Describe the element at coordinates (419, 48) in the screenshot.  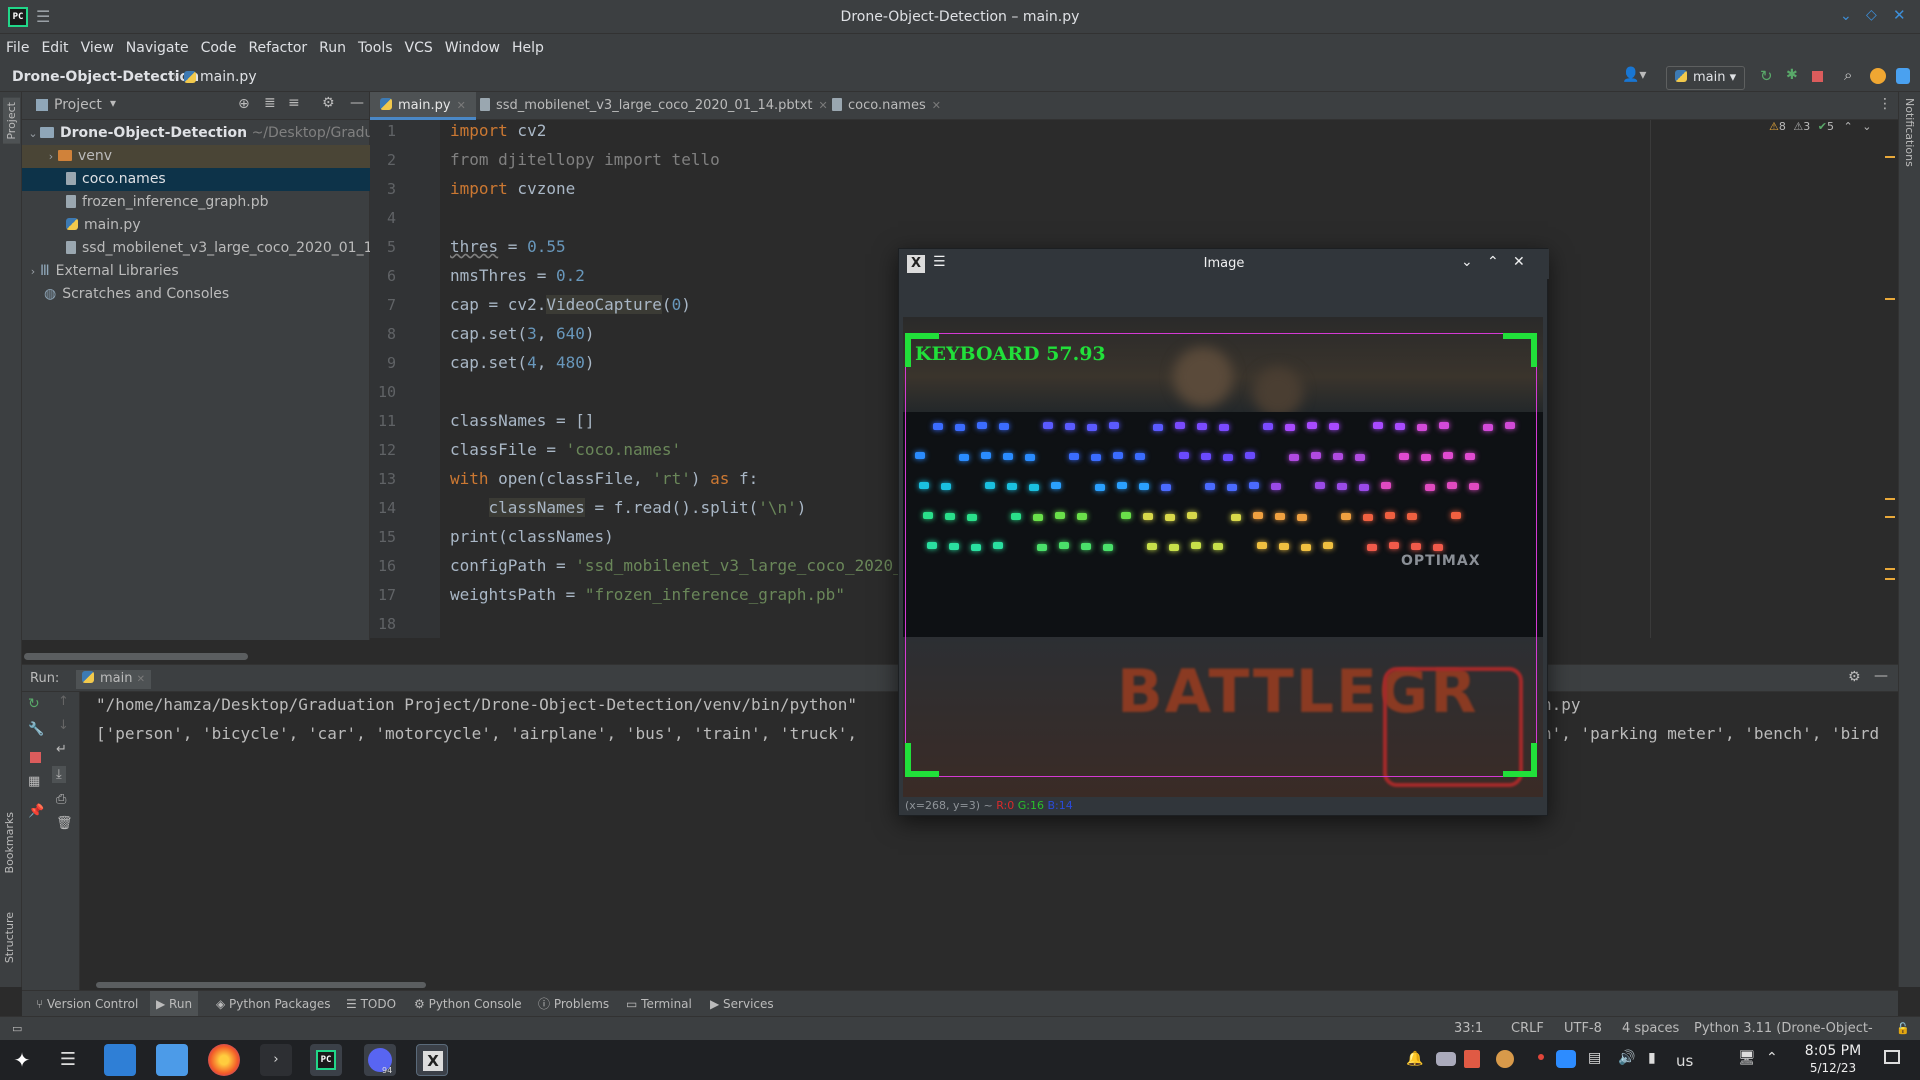
I see `menu-vcs: VCS` at that location.